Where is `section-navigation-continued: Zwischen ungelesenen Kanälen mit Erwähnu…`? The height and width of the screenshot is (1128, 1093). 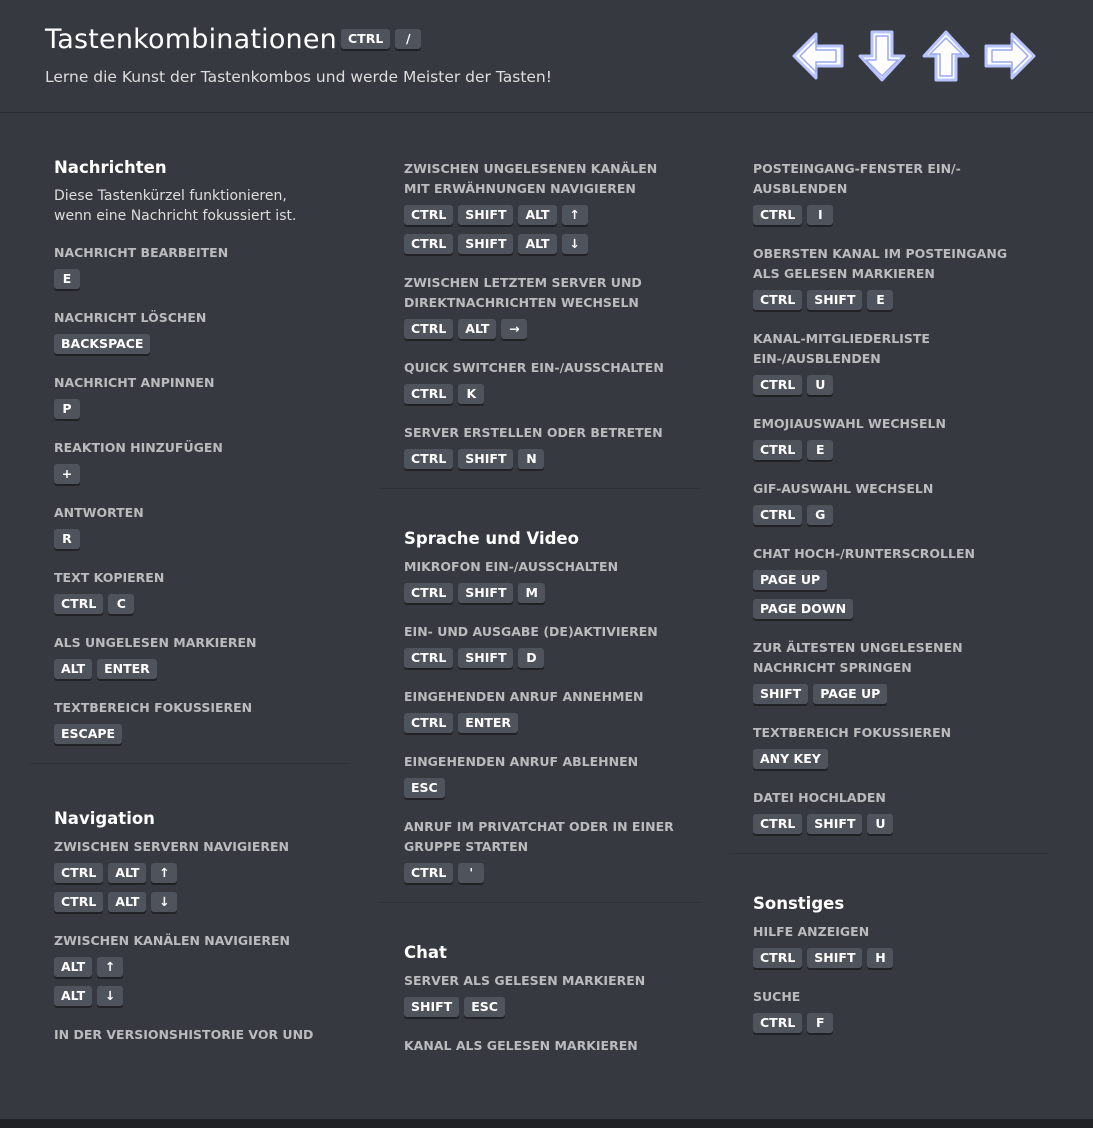 section-navigation-continued: Zwischen ungelesenen Kanälen mit Erwähnu… is located at coordinates (540, 314).